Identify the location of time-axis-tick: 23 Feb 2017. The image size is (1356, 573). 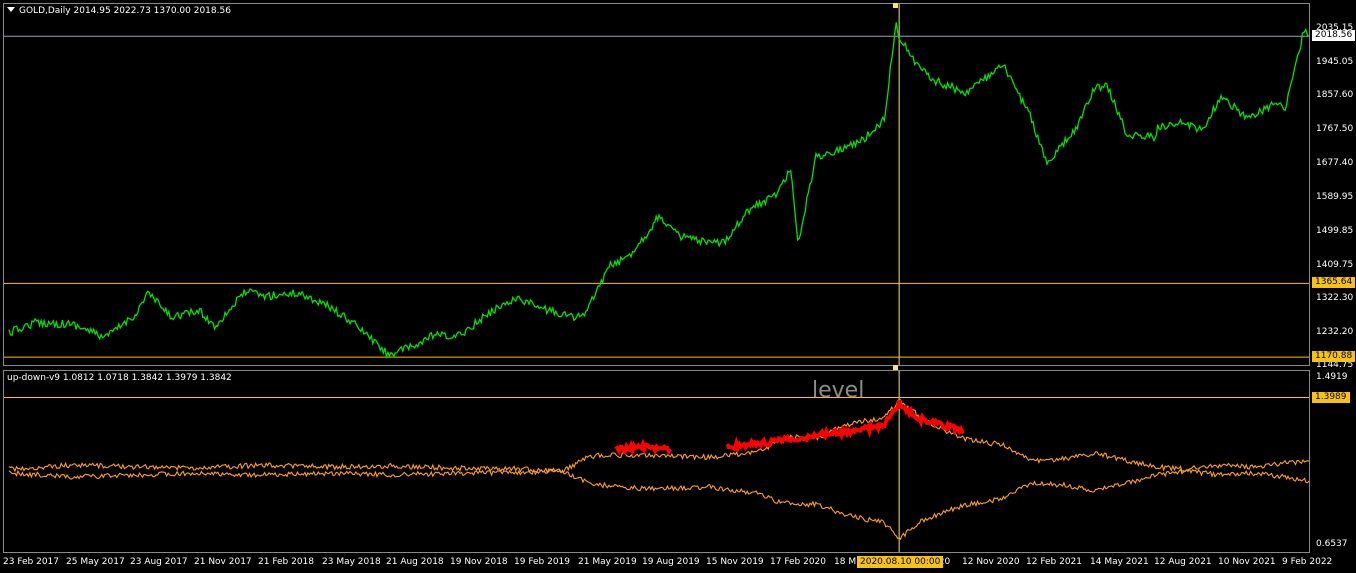
(31, 562).